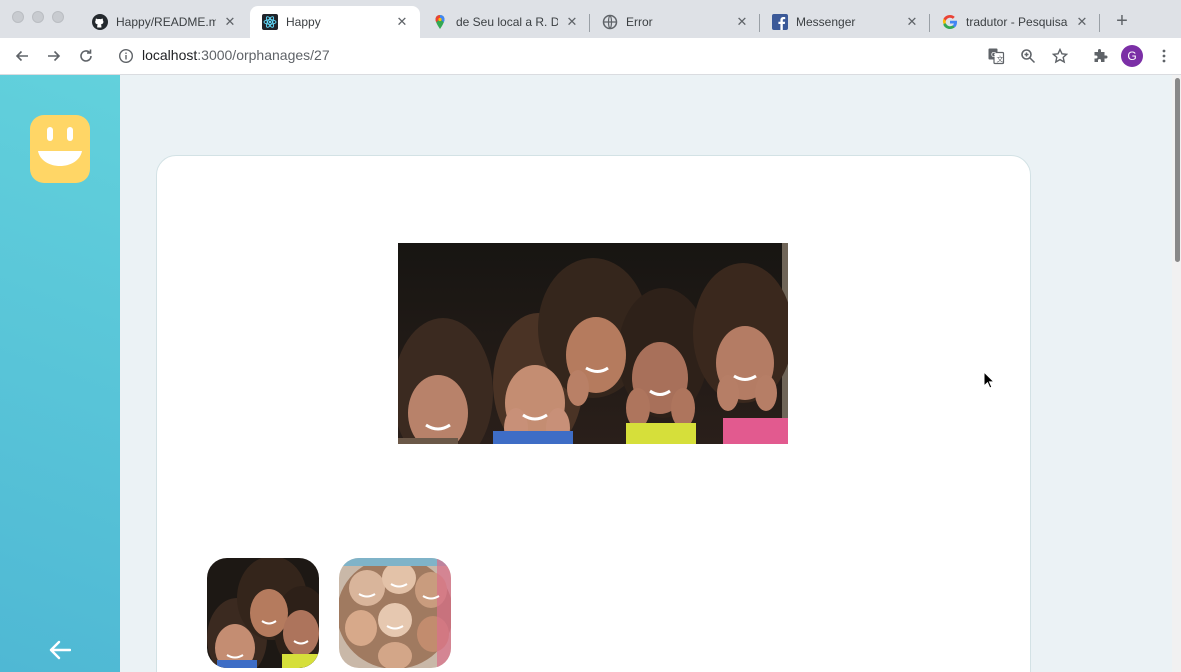 The height and width of the screenshot is (672, 1181). I want to click on url-host: localhost, so click(170, 55).